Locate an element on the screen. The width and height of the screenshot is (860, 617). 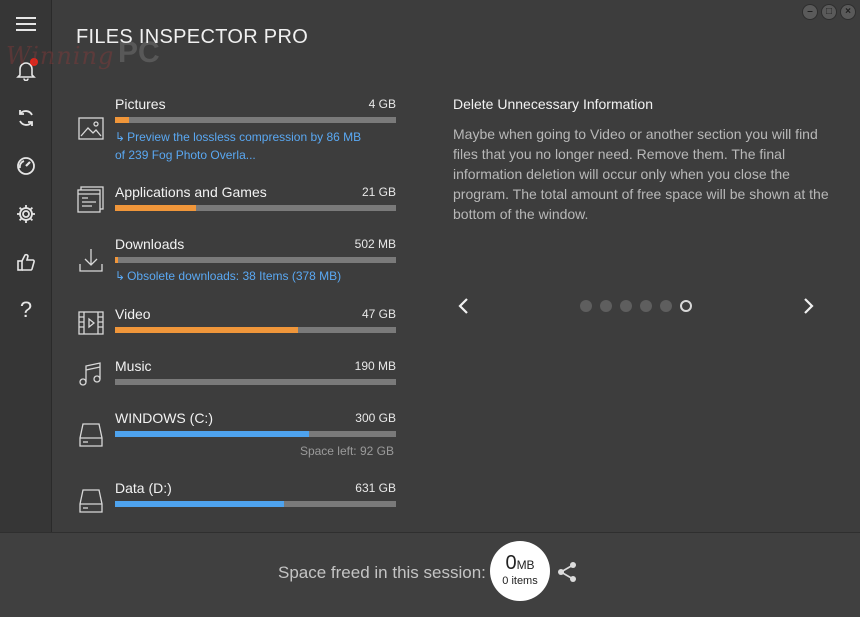
rate-button is located at coordinates (26, 262).